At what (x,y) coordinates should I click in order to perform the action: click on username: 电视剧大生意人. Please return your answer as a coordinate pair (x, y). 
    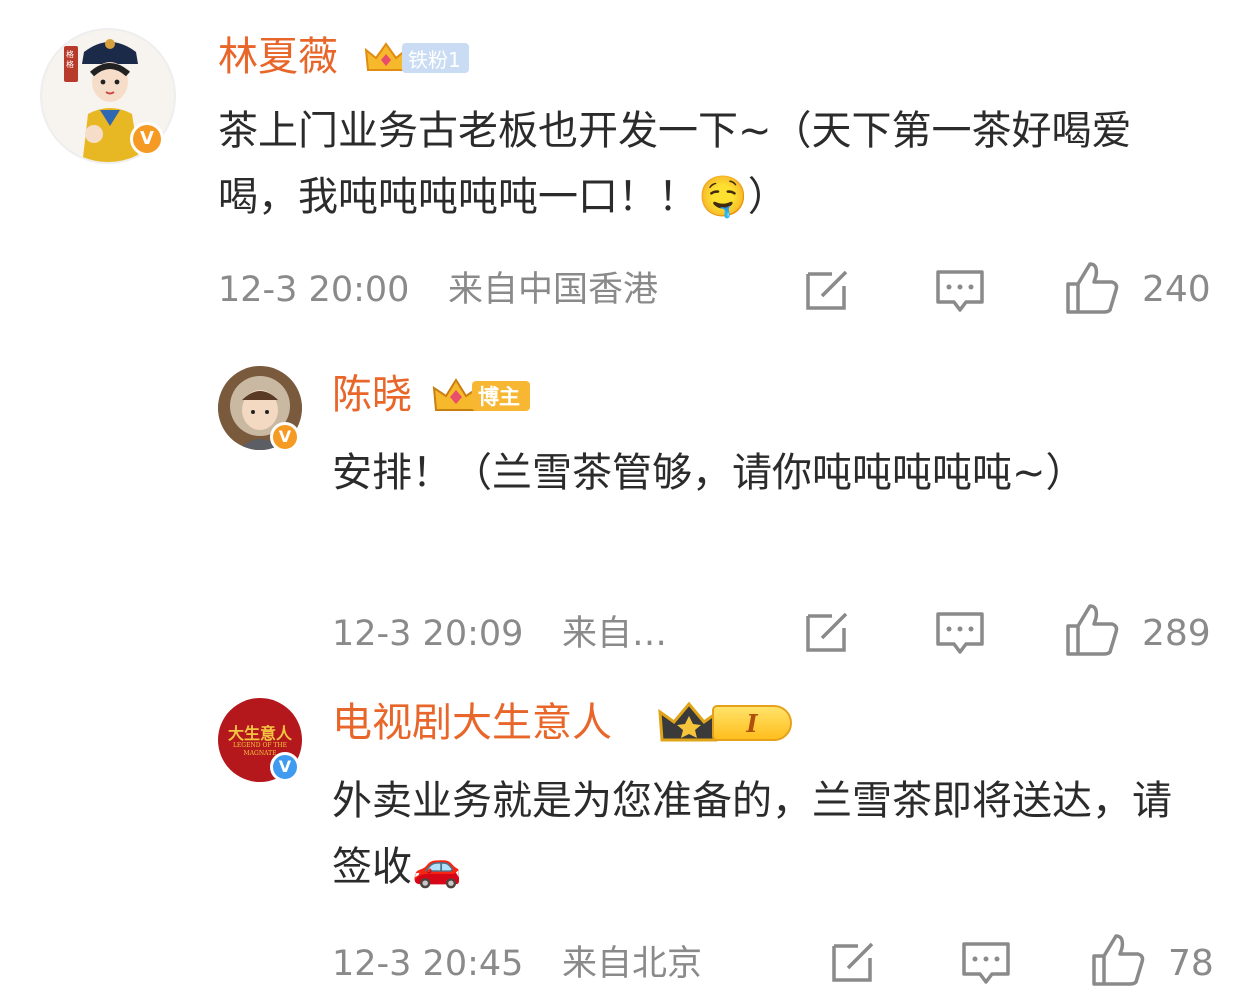
    Looking at the image, I should click on (472, 723).